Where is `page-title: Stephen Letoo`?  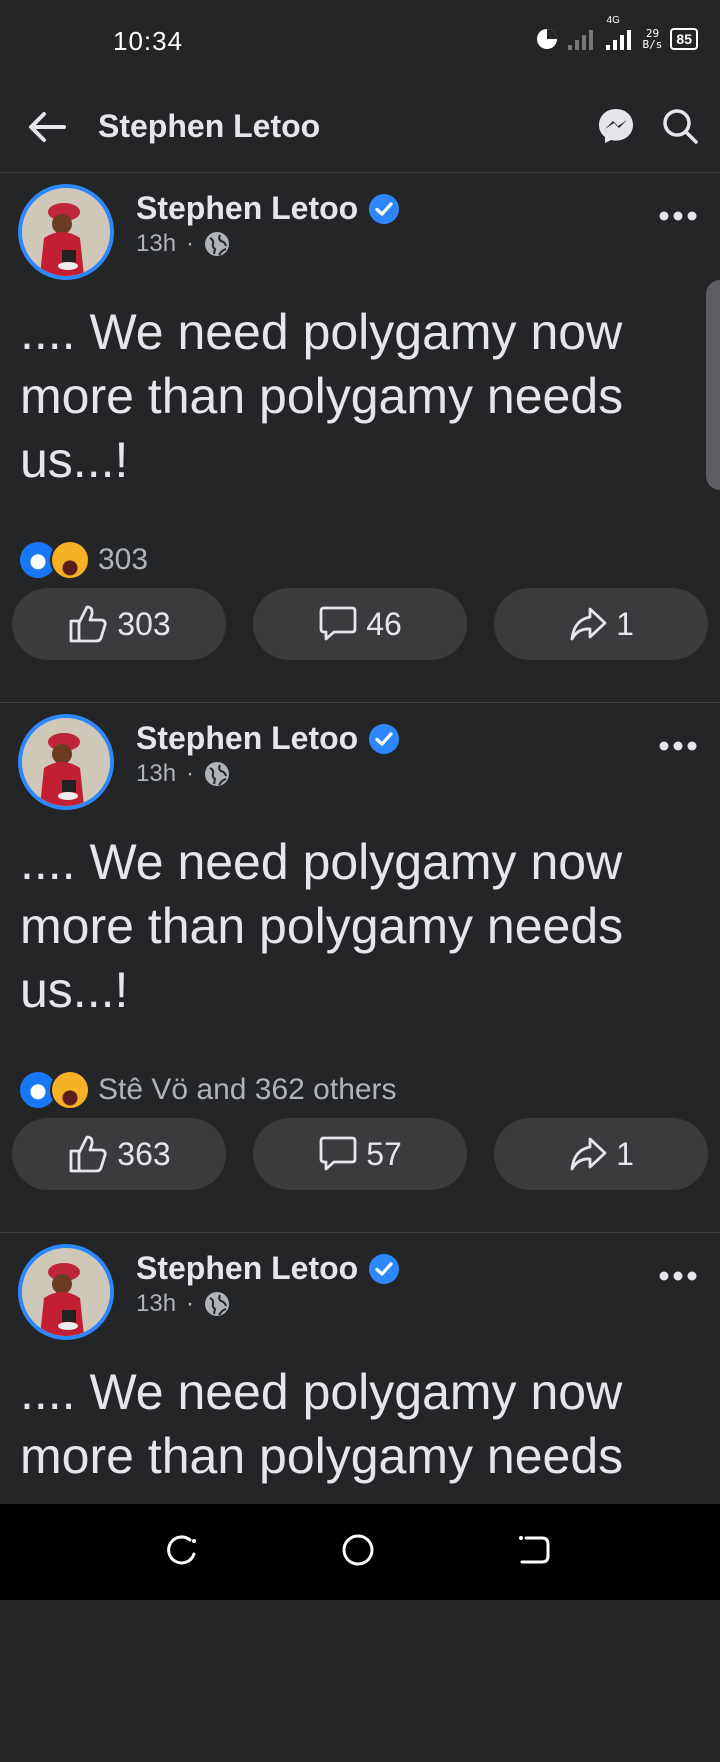
page-title: Stephen Letoo is located at coordinates (209, 126).